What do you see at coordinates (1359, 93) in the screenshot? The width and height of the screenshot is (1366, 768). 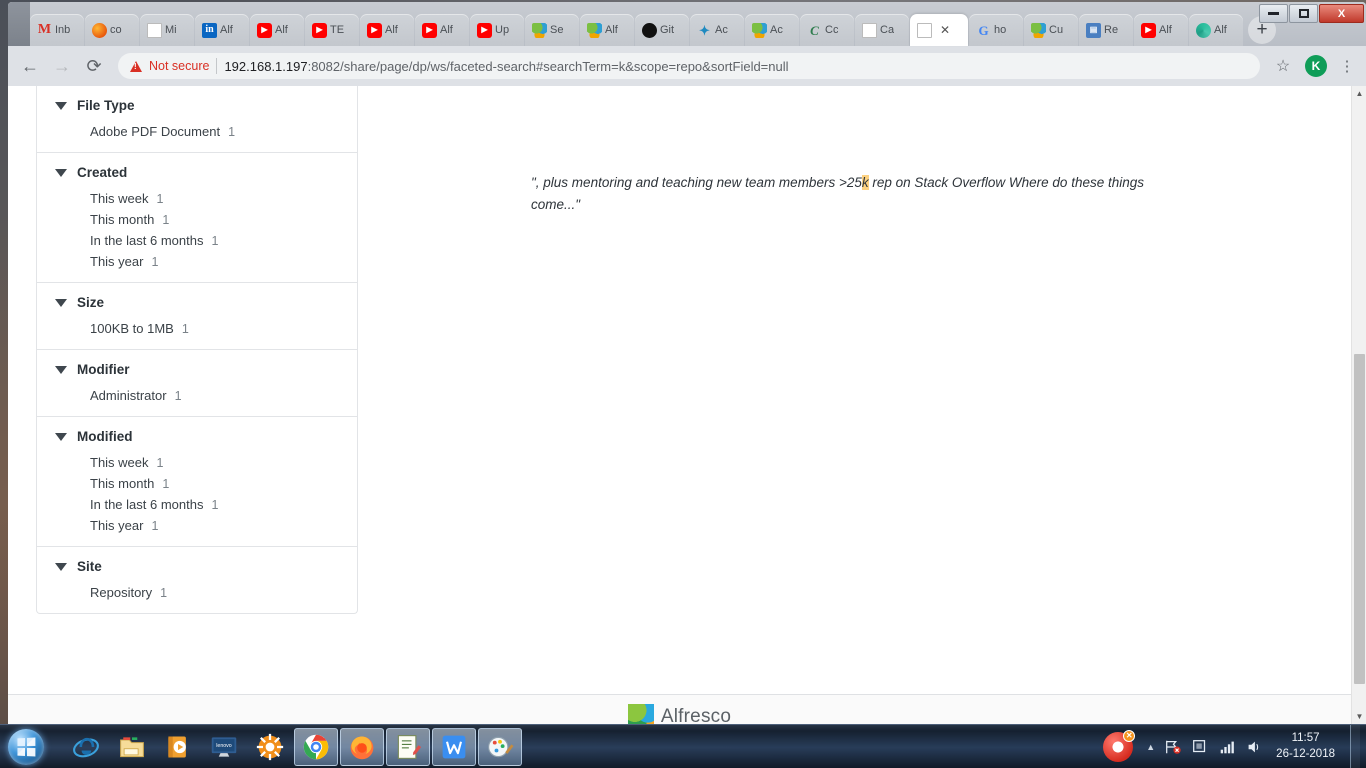 I see `scroll-up-icon: ▲` at bounding box center [1359, 93].